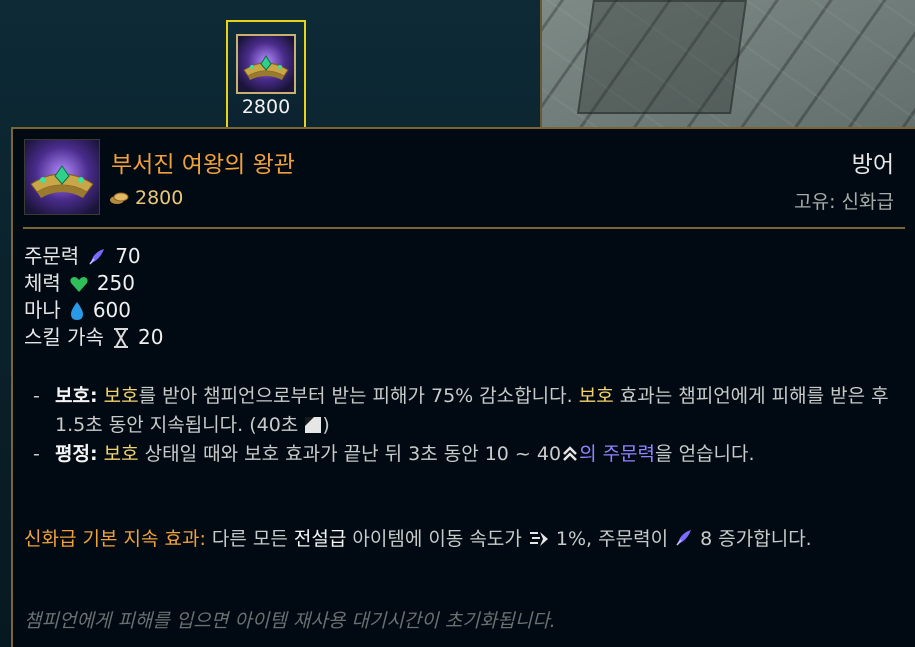 This screenshot has width=915, height=647. What do you see at coordinates (115, 283) in the screenshot?
I see `stat-value: 250` at bounding box center [115, 283].